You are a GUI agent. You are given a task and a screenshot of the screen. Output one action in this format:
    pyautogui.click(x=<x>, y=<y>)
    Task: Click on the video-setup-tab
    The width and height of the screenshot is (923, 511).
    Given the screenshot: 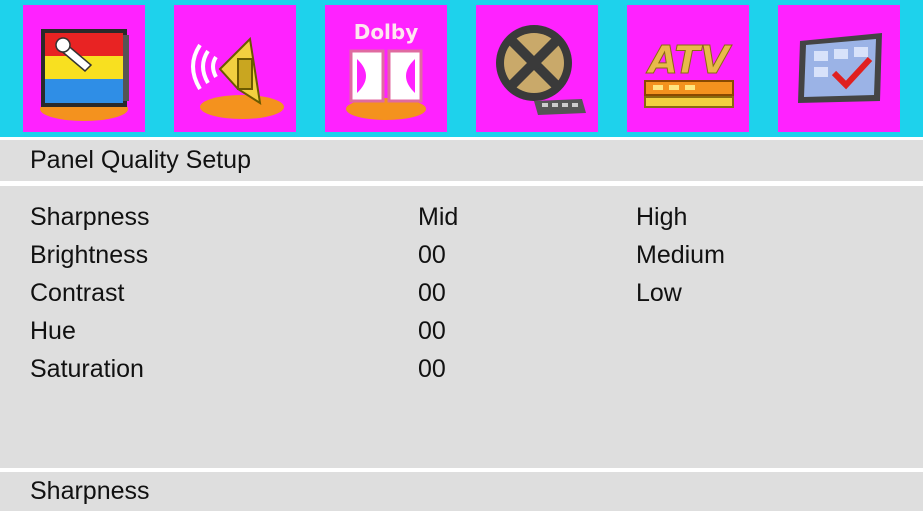 What is the action you would take?
    pyautogui.click(x=537, y=68)
    